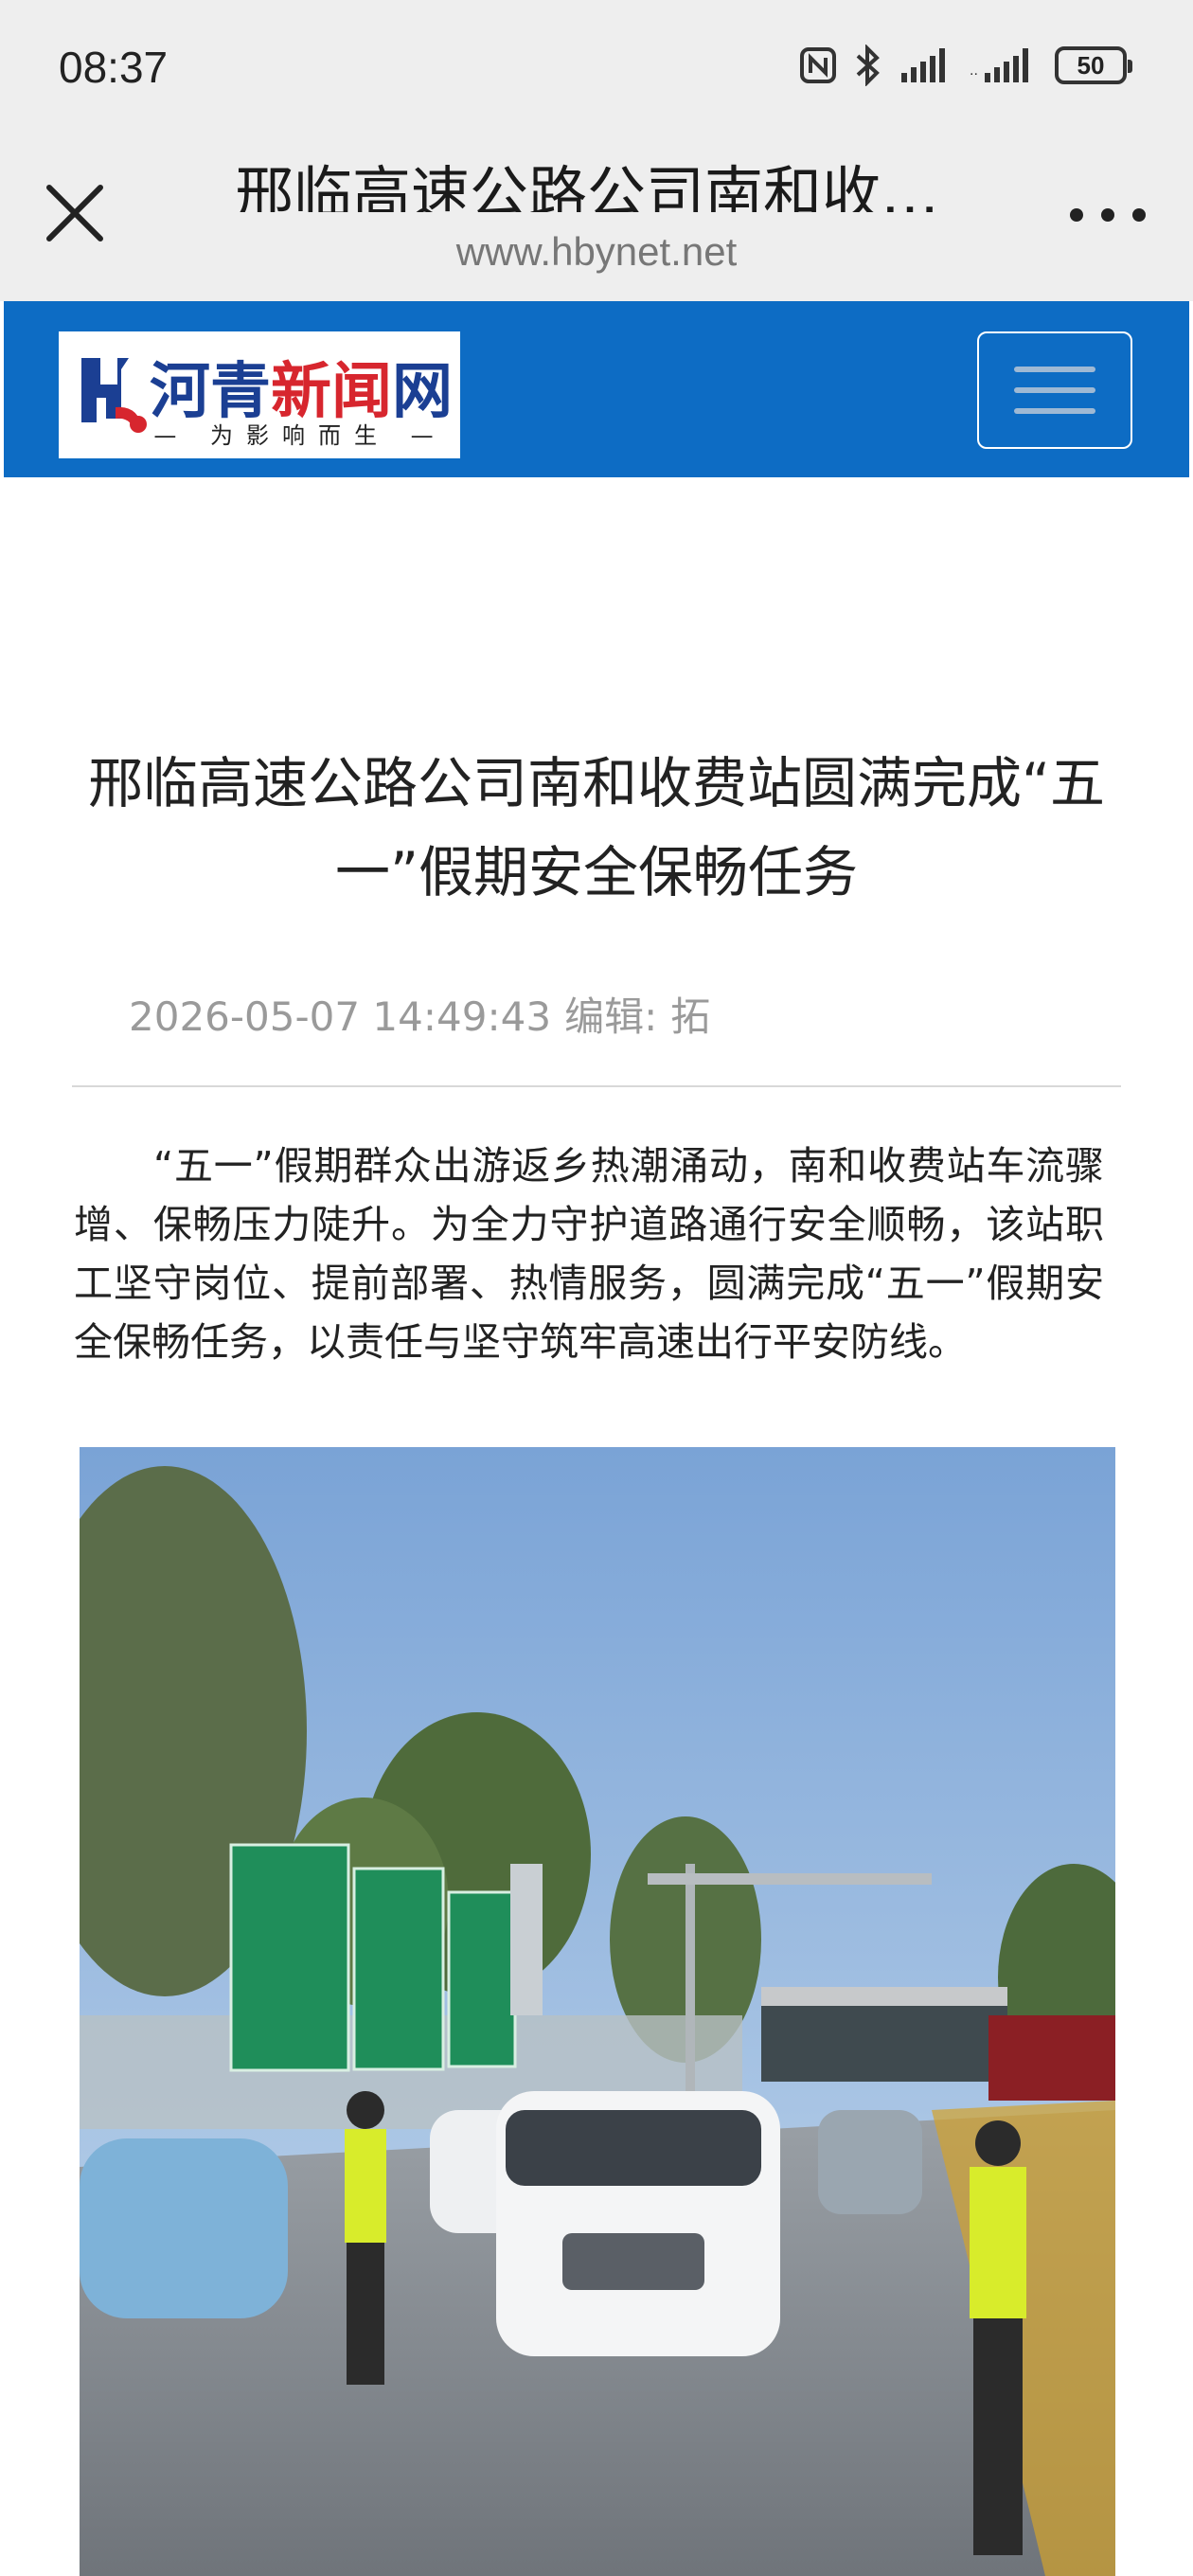  I want to click on bluetooth-icon, so click(868, 65).